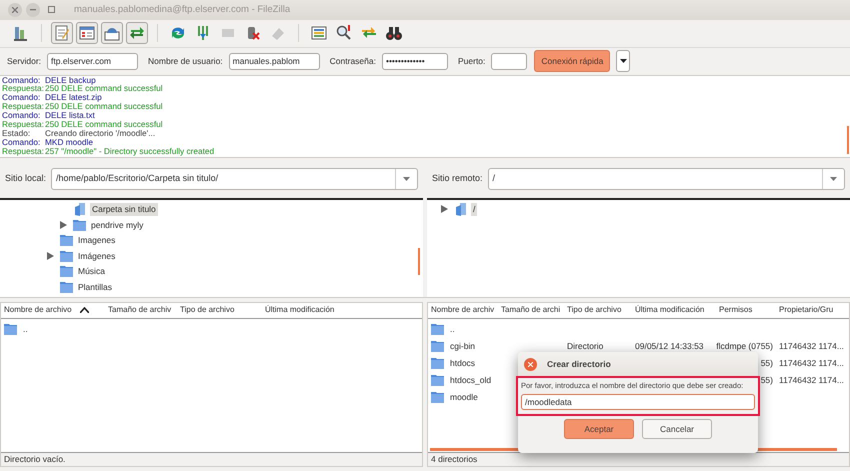 This screenshot has height=471, width=850. Describe the element at coordinates (530, 310) in the screenshot. I see `column-header: Tamaño de archi` at that location.